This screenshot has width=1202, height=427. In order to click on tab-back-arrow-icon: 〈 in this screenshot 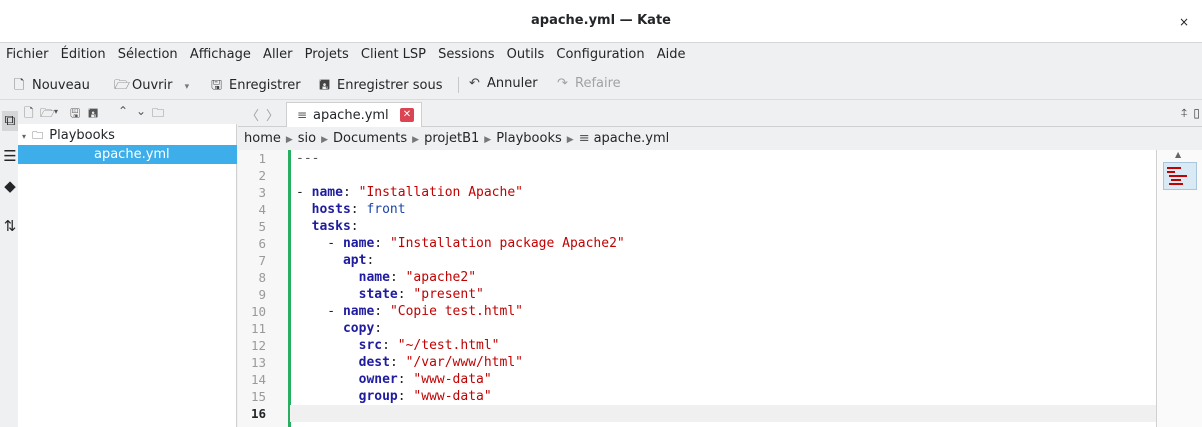, I will do `click(252, 114)`.